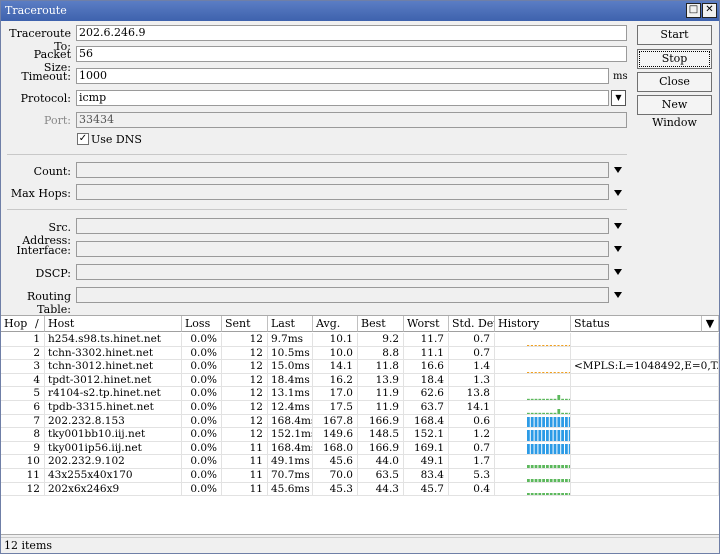 The height and width of the screenshot is (554, 720). What do you see at coordinates (426, 394) in the screenshot?
I see `worst-cell: 62.6` at bounding box center [426, 394].